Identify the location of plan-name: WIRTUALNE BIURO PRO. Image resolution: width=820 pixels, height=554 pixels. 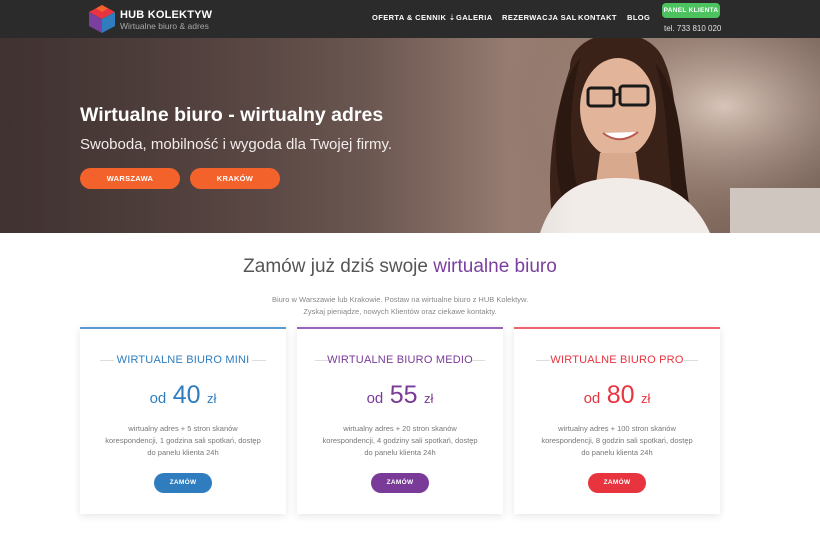
(617, 360).